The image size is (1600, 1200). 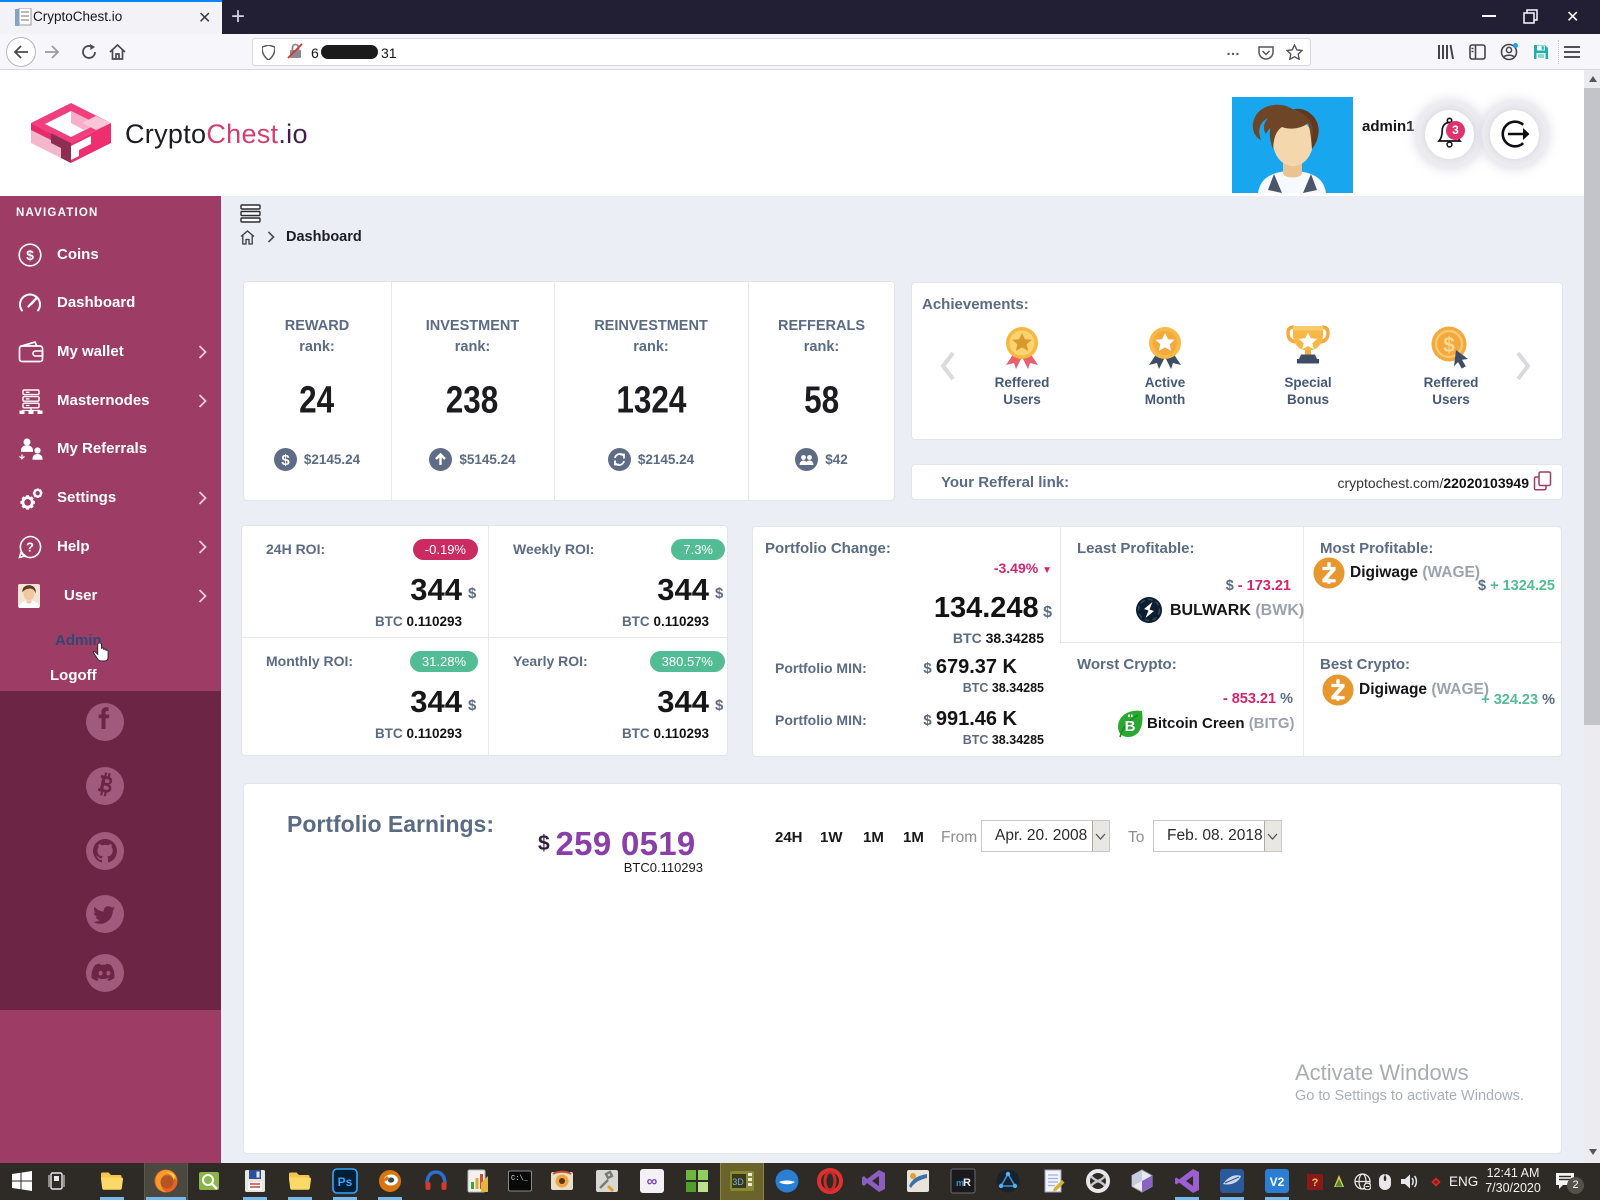 I want to click on svg-text: R, so click(x=967, y=1183).